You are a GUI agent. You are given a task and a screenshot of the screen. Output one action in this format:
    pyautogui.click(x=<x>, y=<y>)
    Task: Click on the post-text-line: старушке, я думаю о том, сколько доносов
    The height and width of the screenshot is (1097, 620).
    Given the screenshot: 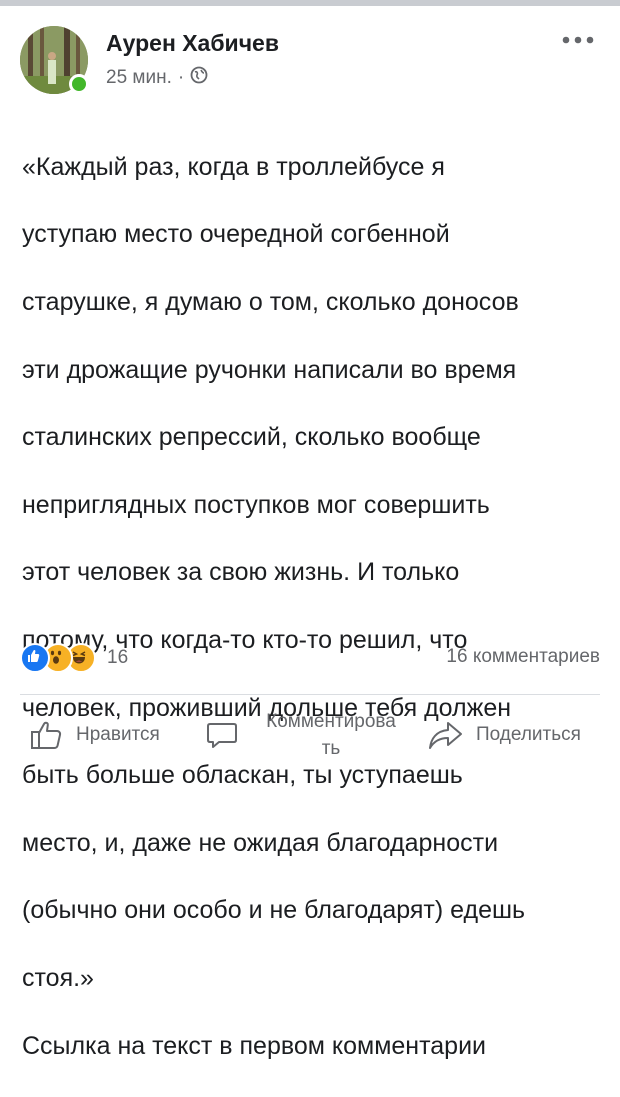 What is the action you would take?
    pyautogui.click(x=270, y=301)
    